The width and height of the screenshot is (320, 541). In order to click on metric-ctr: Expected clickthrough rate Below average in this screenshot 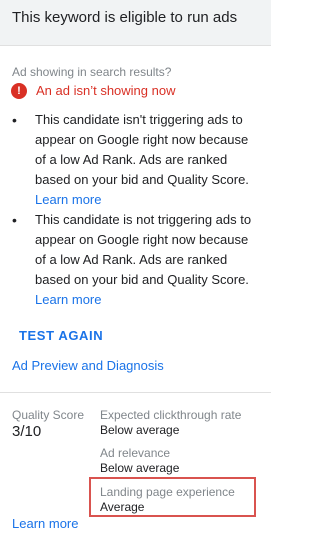, I will do `click(170, 423)`.